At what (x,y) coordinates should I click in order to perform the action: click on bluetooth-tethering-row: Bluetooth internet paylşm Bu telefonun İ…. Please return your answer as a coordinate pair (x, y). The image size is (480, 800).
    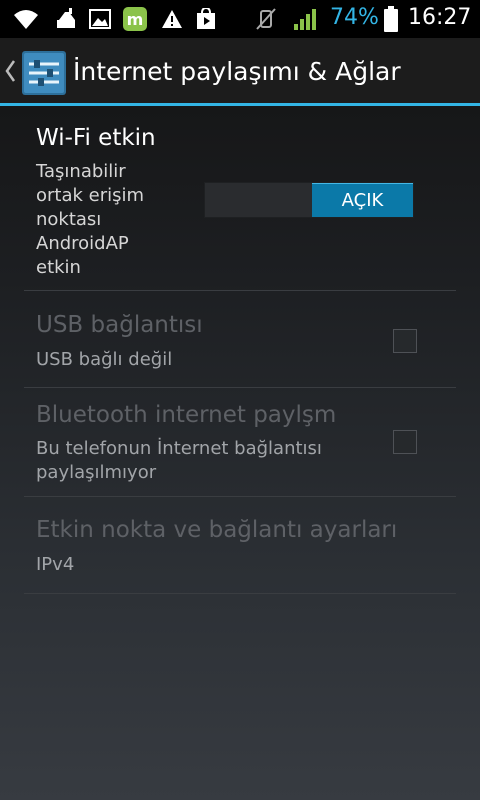
    Looking at the image, I should click on (240, 442).